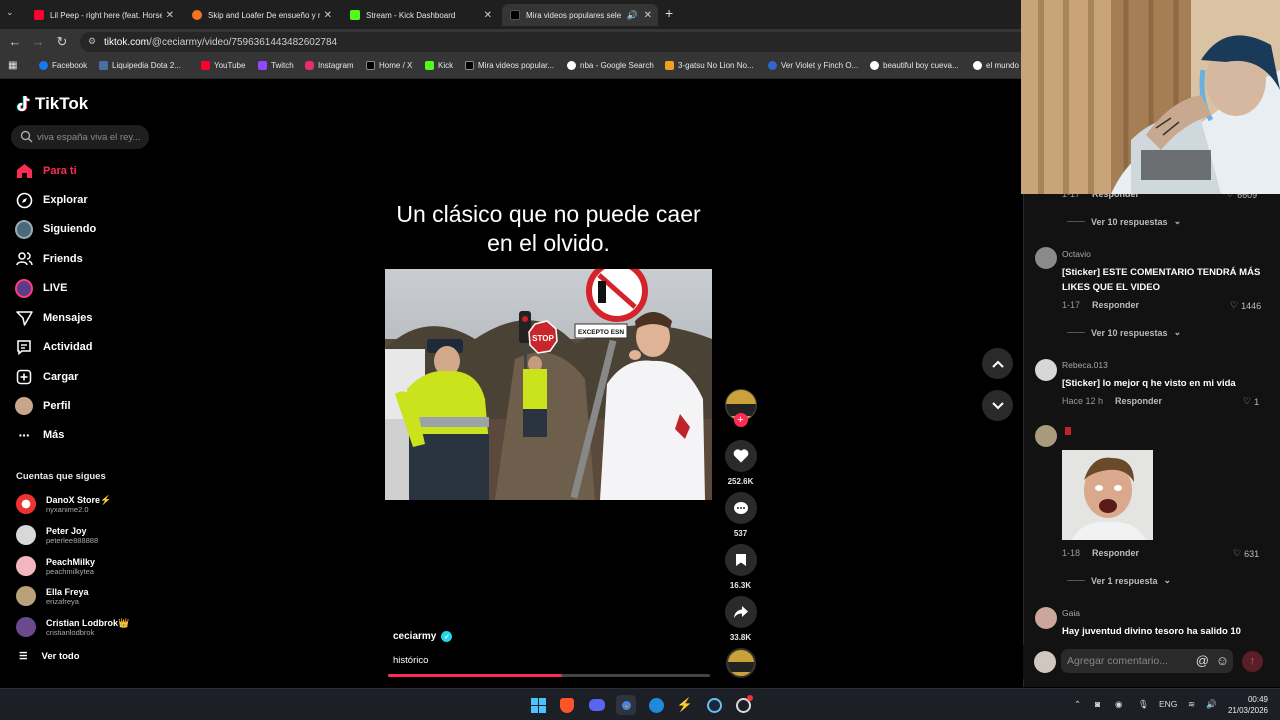 The width and height of the screenshot is (1280, 720). I want to click on nav-explorar: Explorar, so click(51, 200).